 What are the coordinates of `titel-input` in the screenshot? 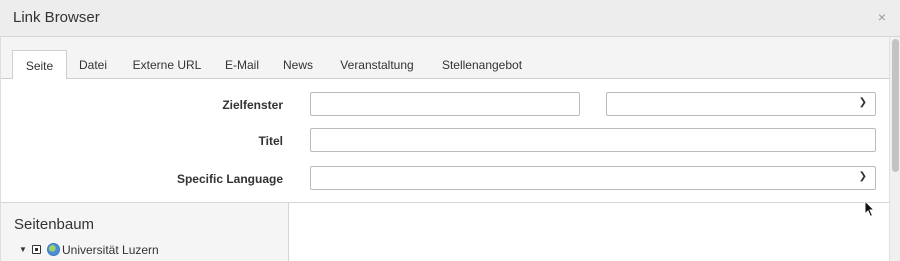 It's located at (593, 140).